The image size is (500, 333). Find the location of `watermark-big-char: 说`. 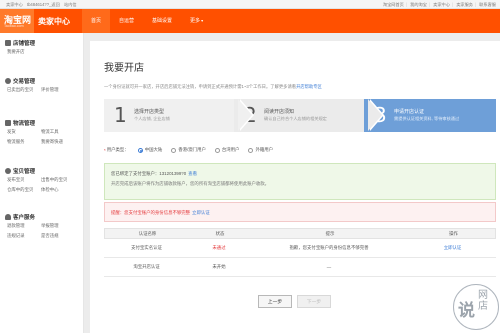

watermark-big-char: 说 is located at coordinates (466, 311).